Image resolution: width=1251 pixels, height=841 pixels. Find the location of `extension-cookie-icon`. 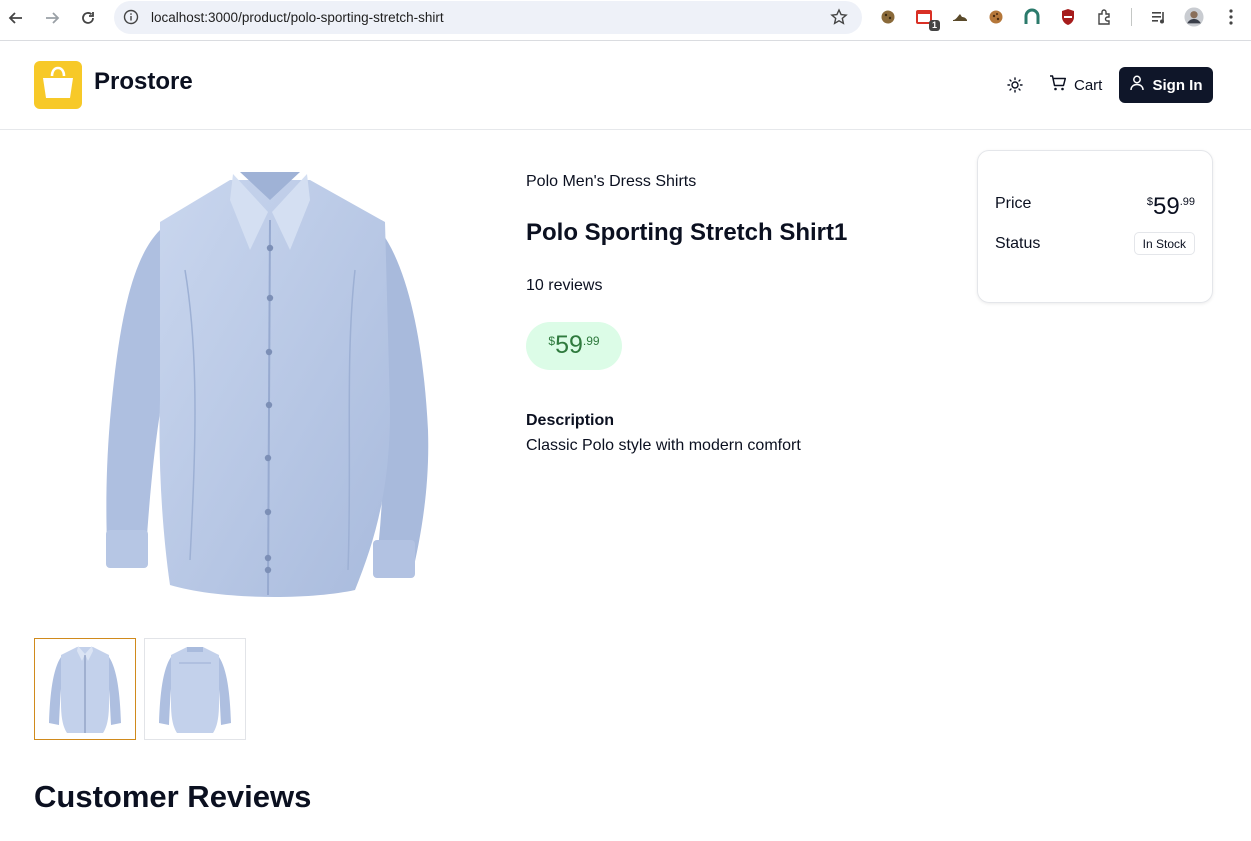

extension-cookie-icon is located at coordinates (888, 17).